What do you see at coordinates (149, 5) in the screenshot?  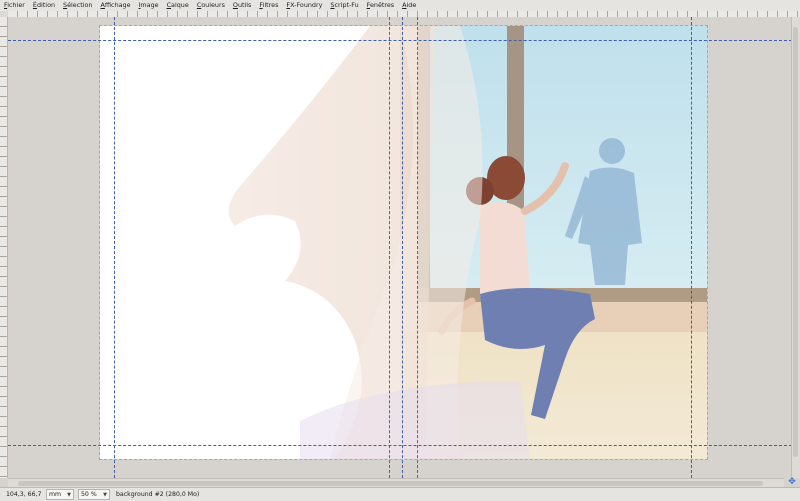 I see `menu-image: Image` at bounding box center [149, 5].